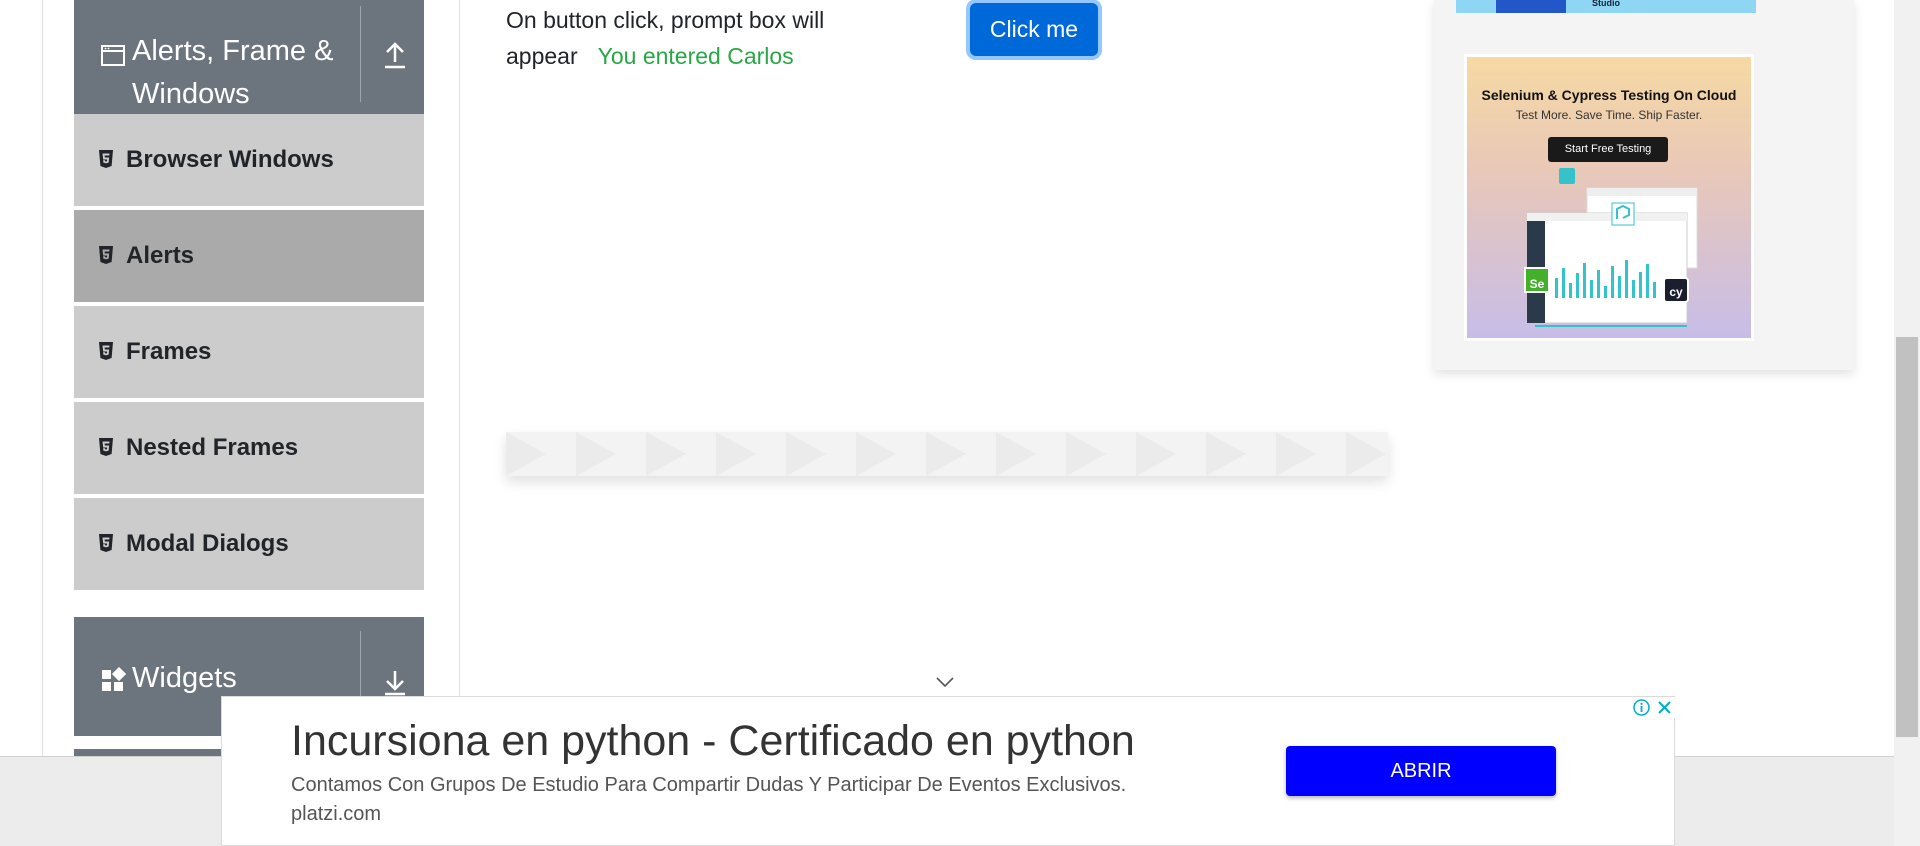  I want to click on dashboard-illustration, so click(1612, 247).